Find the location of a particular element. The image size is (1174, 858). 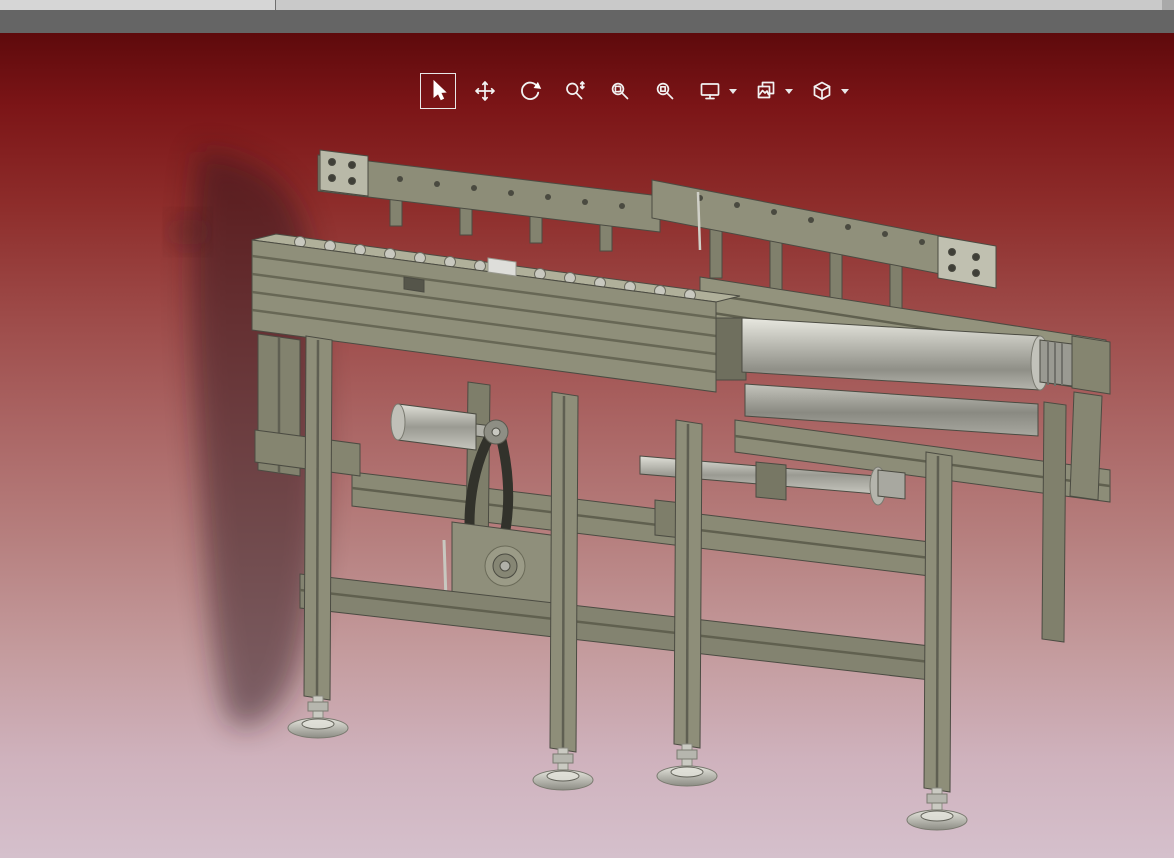

display-style-dropdown-caret is located at coordinates (733, 91).